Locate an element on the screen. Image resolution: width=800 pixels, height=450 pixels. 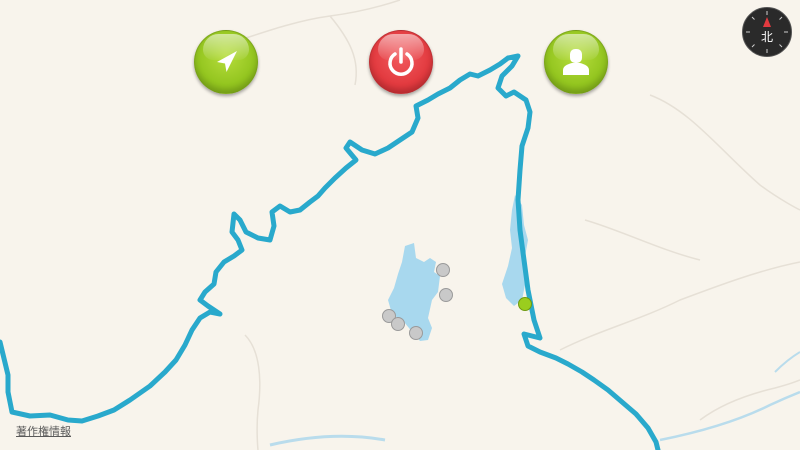
navigation-arrow-icon is located at coordinates (227, 61).